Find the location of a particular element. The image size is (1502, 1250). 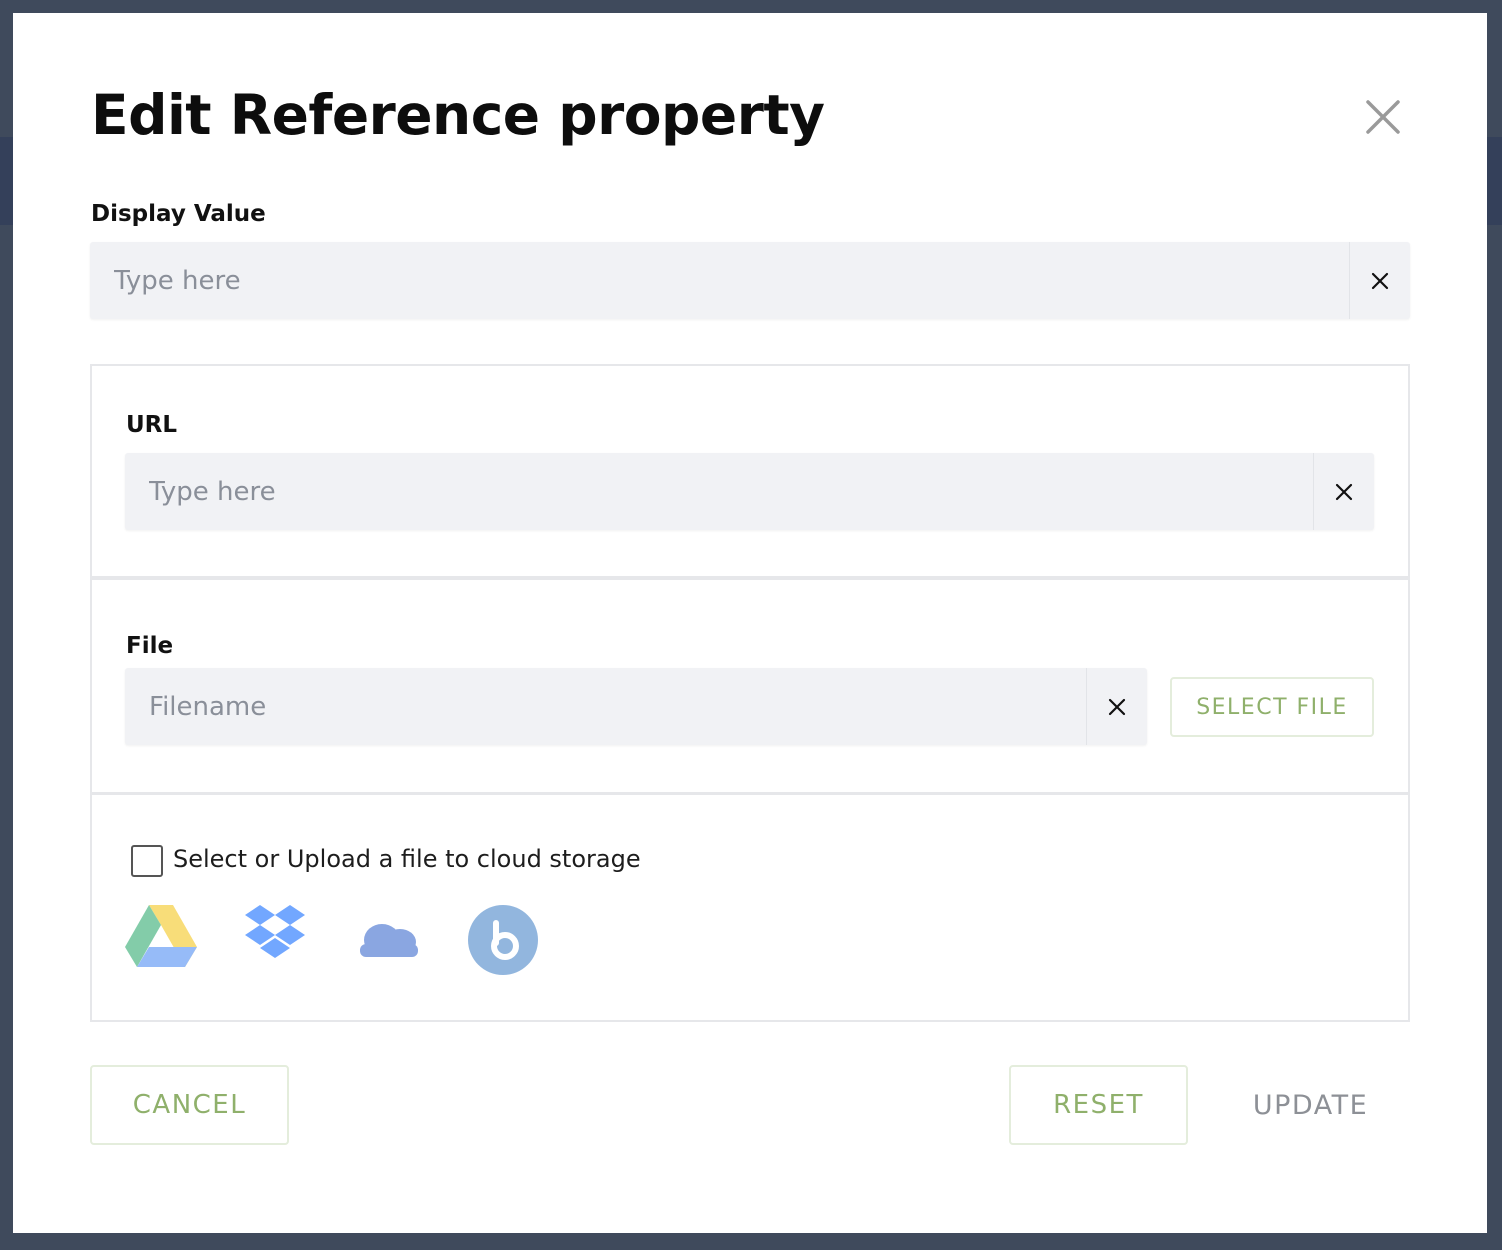

onedrive-icon is located at coordinates (389, 938).